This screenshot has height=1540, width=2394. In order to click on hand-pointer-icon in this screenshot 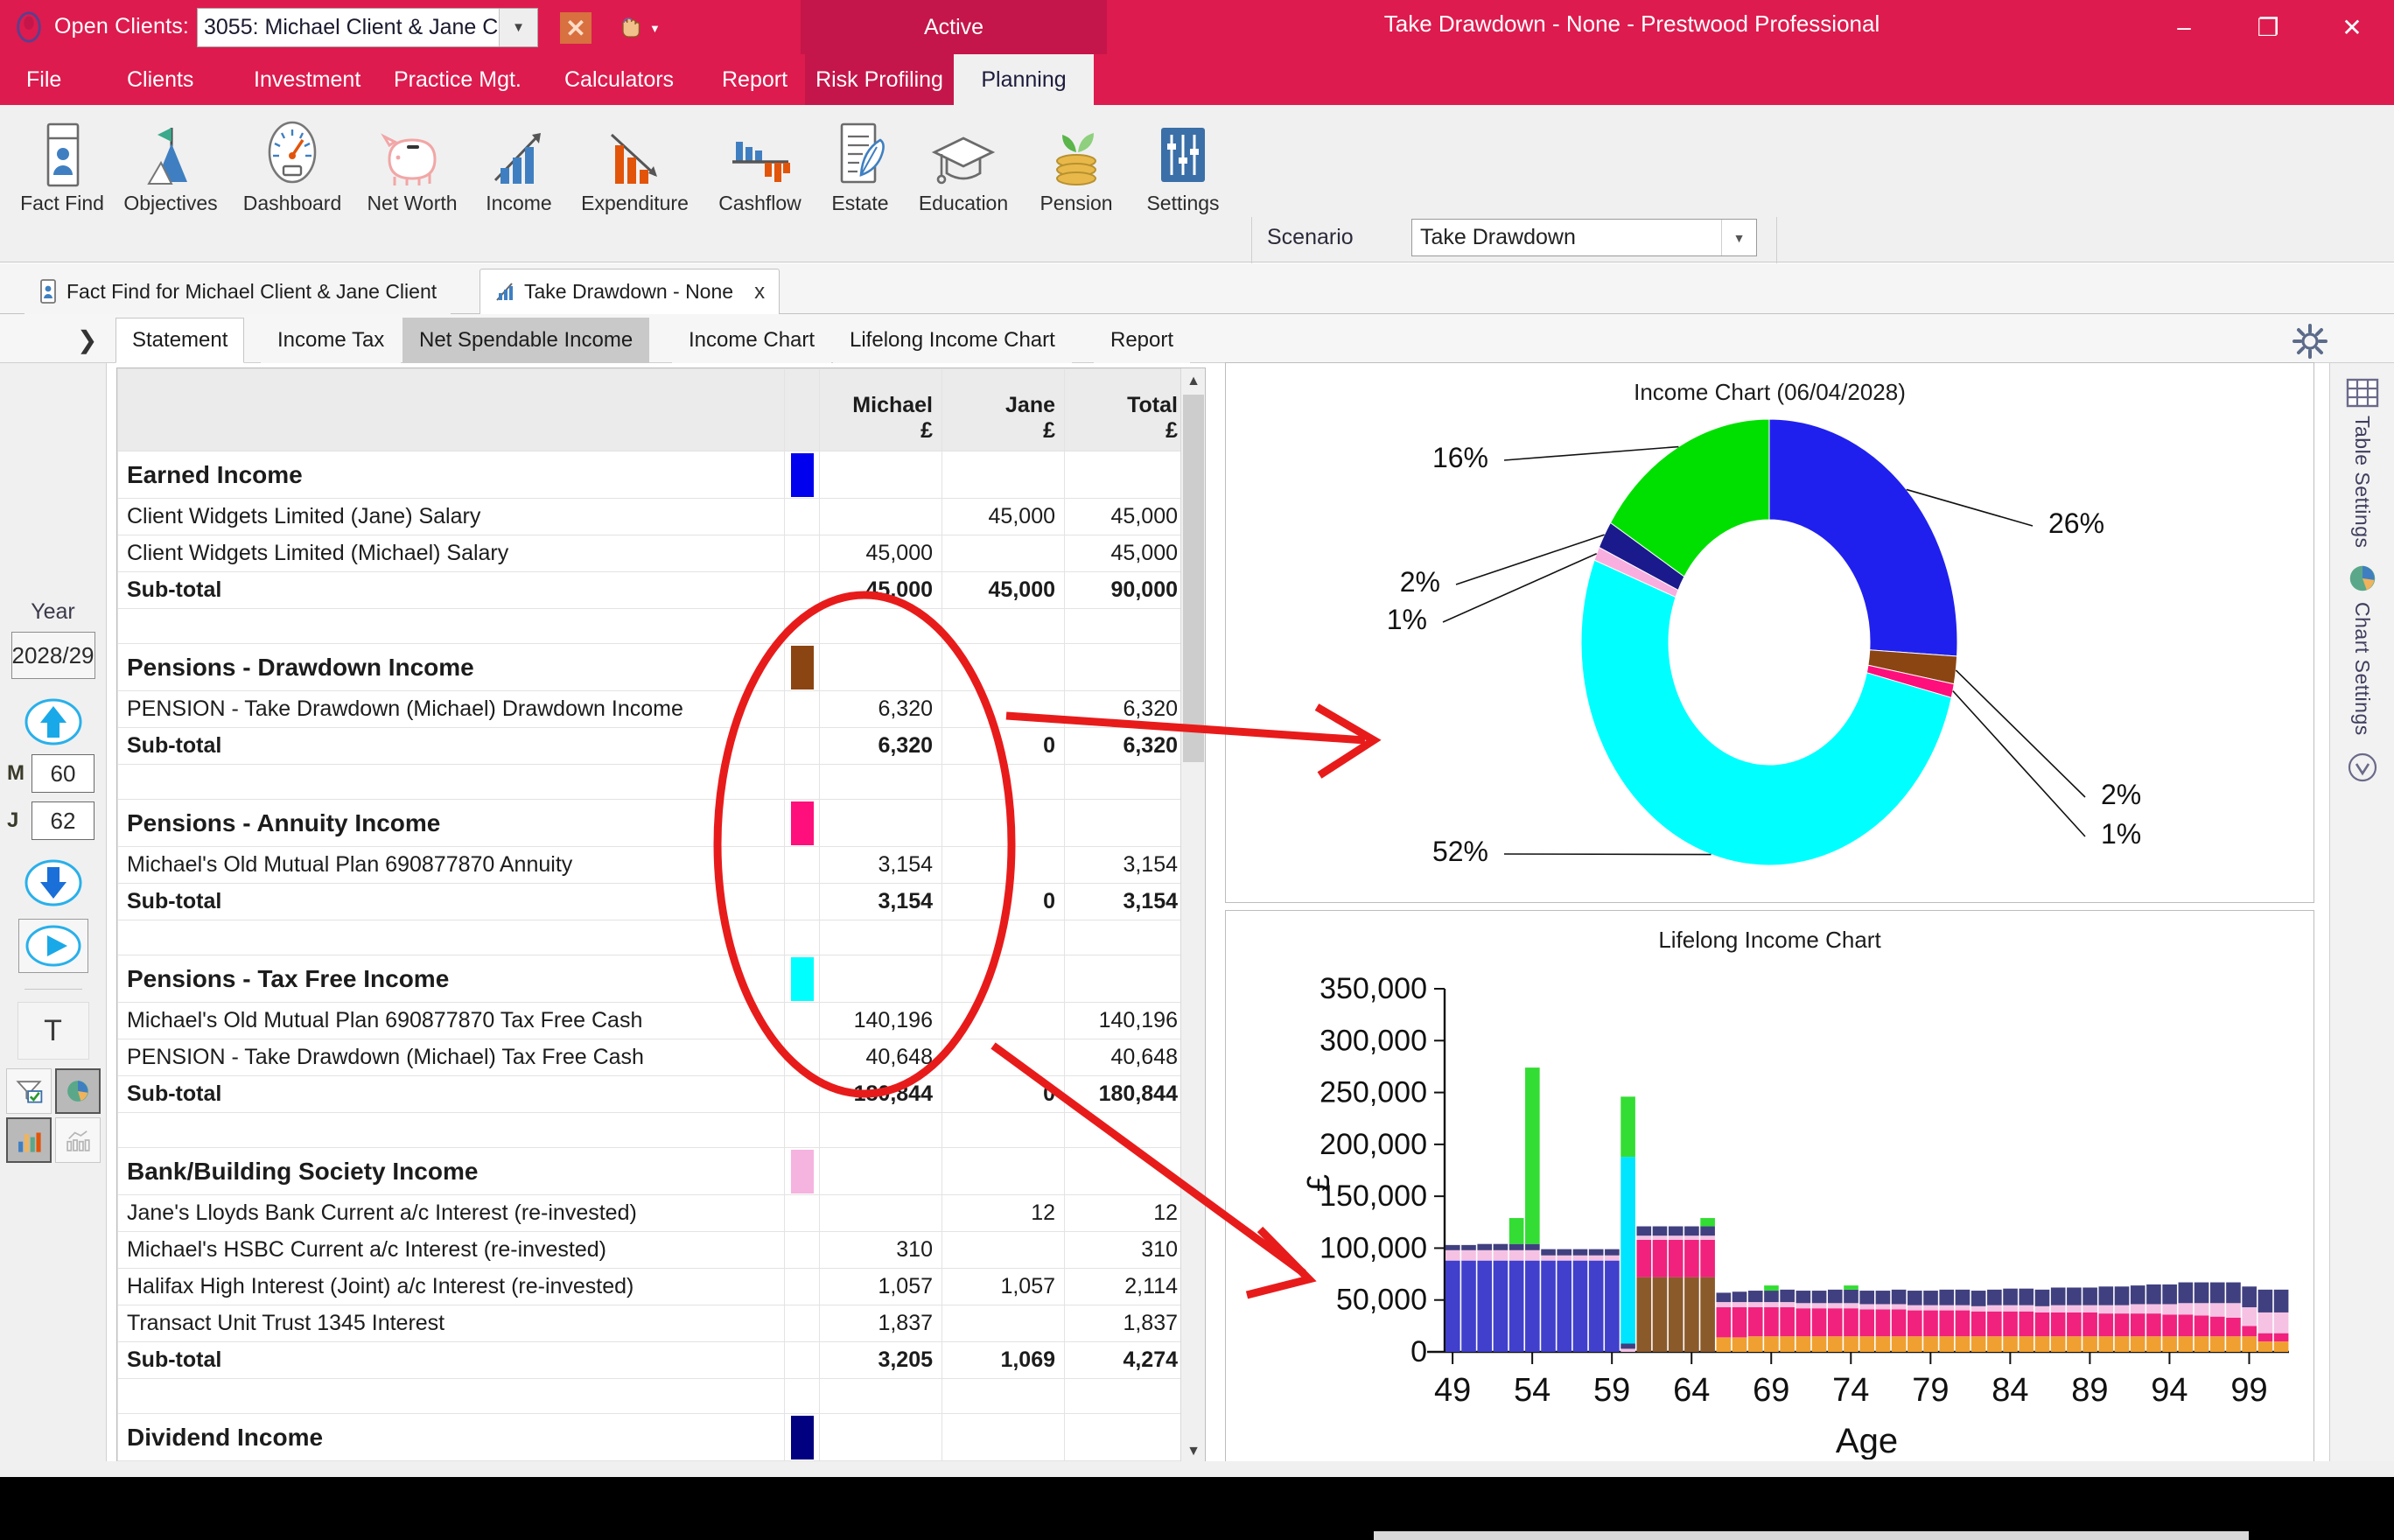, I will do `click(629, 27)`.